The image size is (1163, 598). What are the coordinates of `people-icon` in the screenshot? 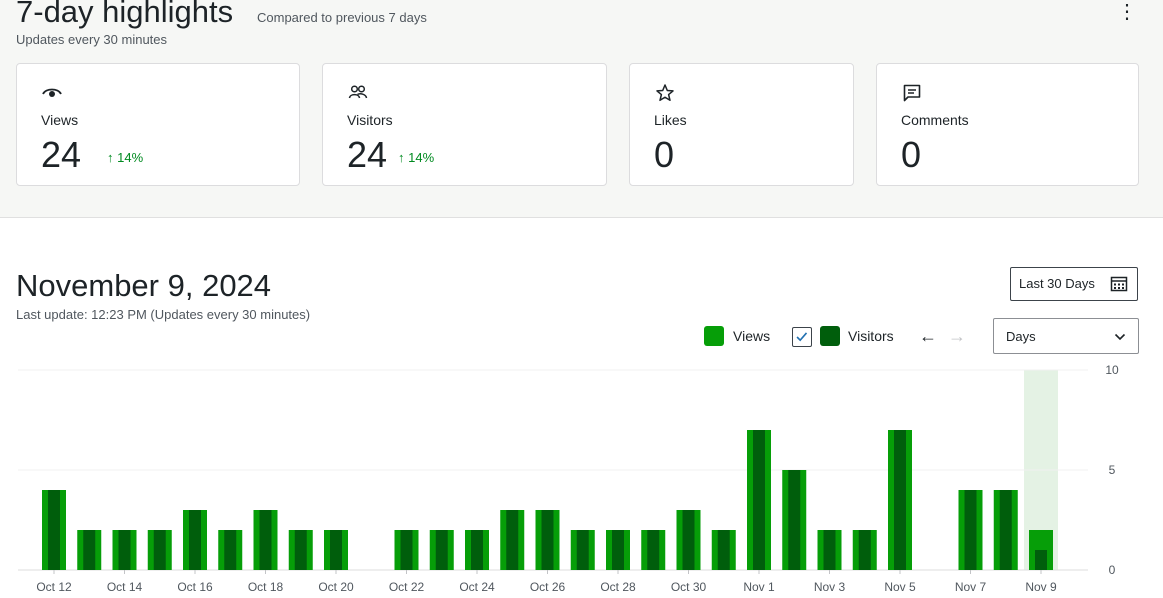 It's located at (358, 92).